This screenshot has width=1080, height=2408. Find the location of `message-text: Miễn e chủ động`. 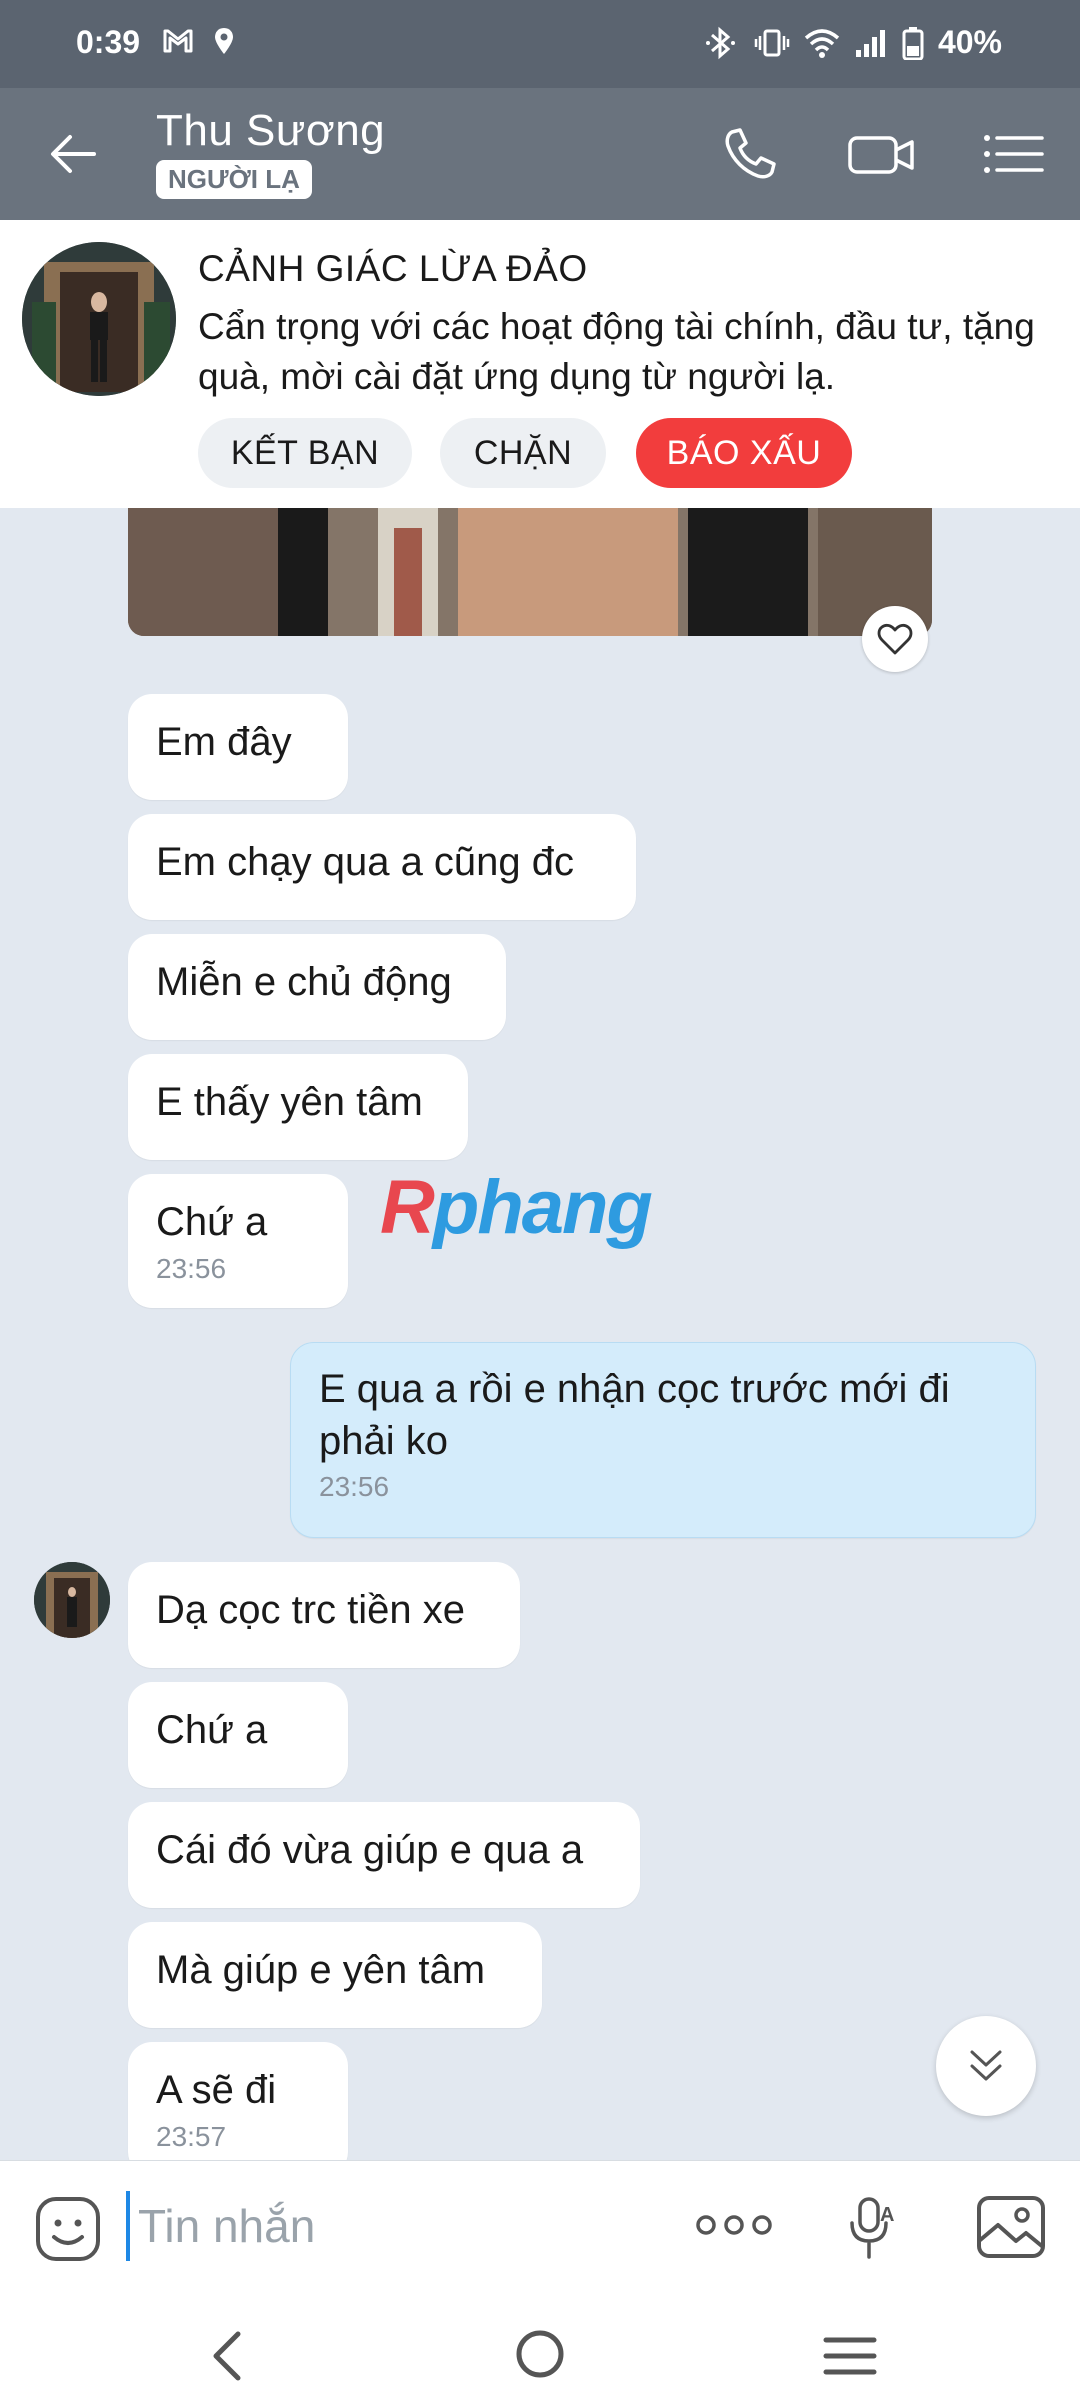

message-text: Miễn e chủ động is located at coordinates (304, 982).